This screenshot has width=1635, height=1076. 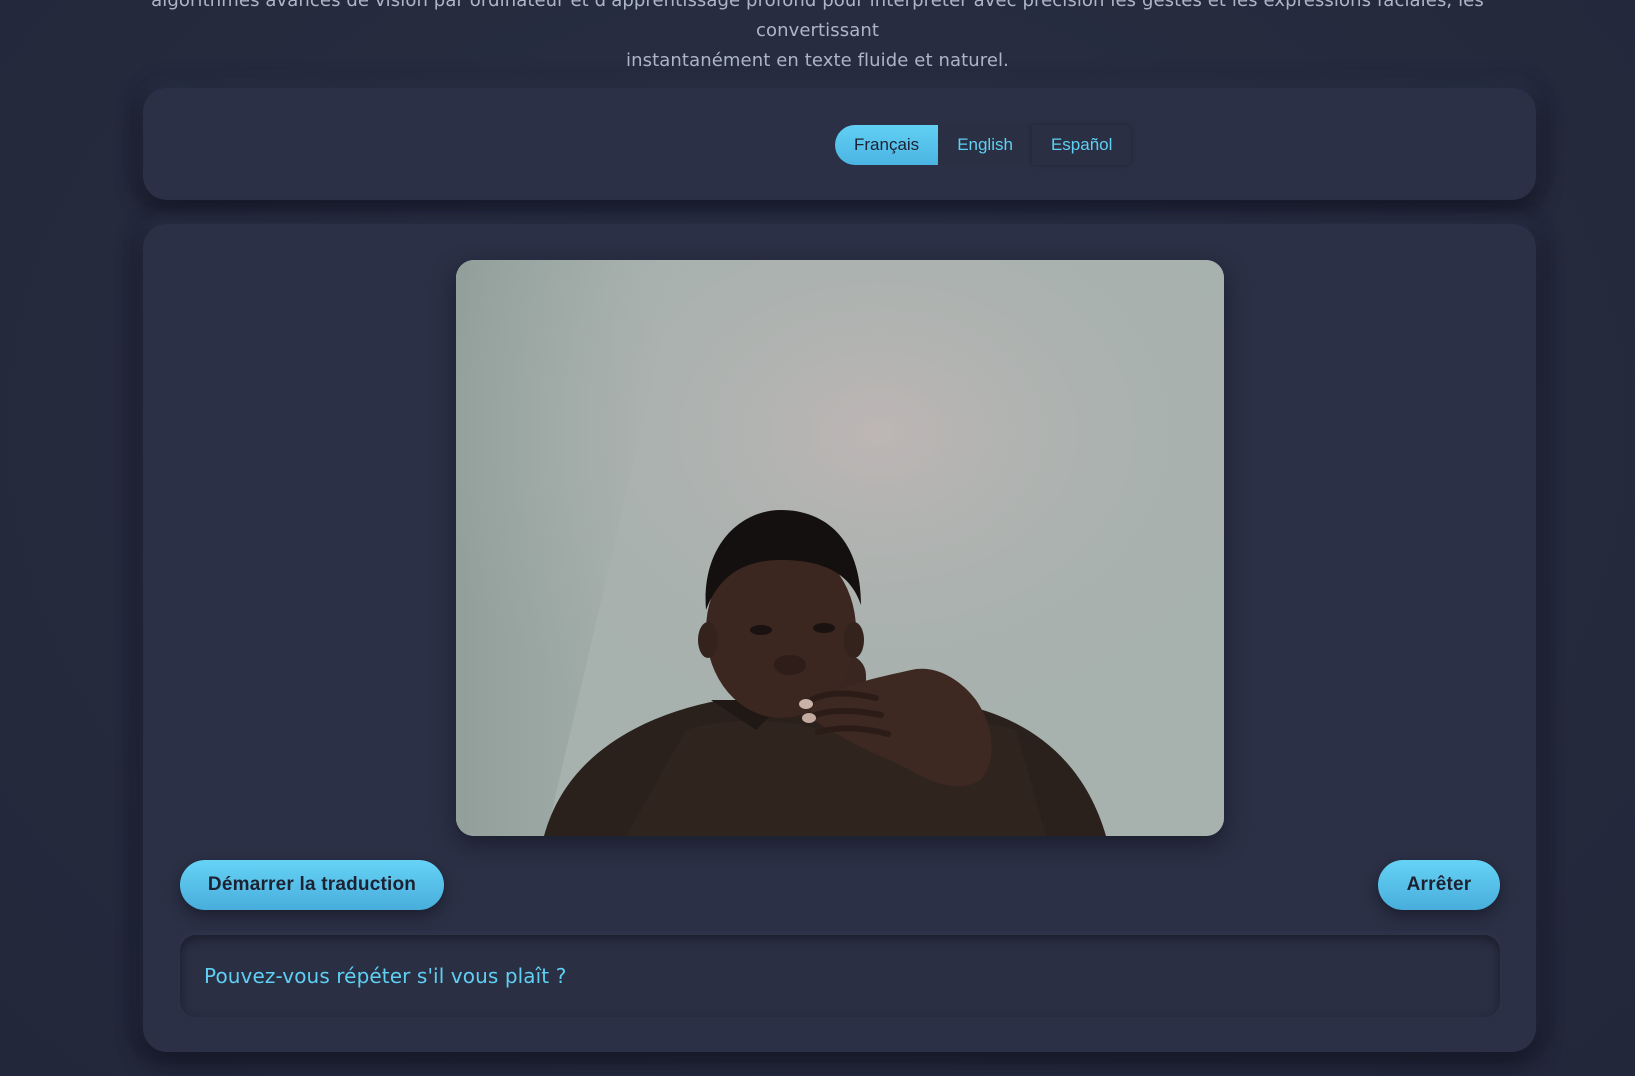 What do you see at coordinates (312, 885) in the screenshot?
I see `start-translation-button: Démarrer la traduction` at bounding box center [312, 885].